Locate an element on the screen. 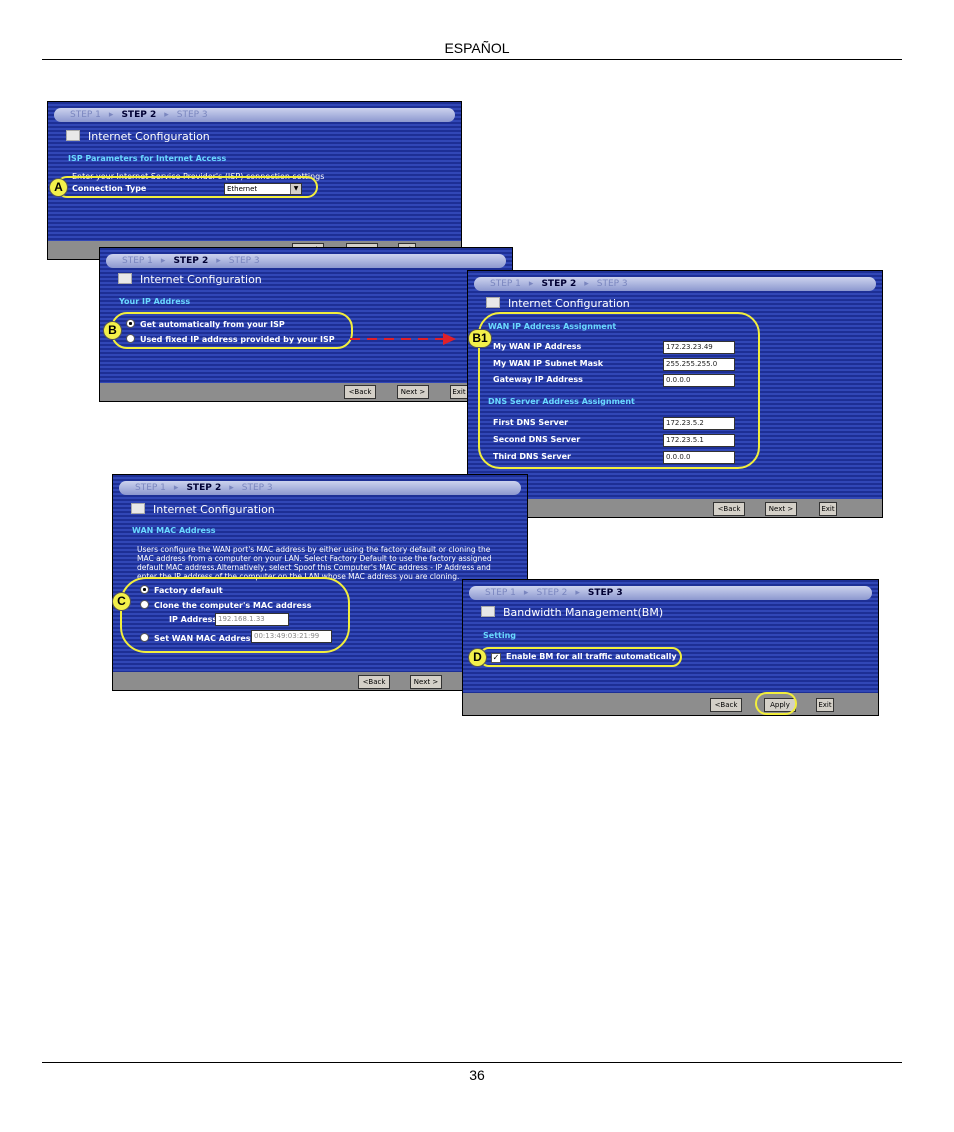  callout-badge-c: C is located at coordinates (121, 601).